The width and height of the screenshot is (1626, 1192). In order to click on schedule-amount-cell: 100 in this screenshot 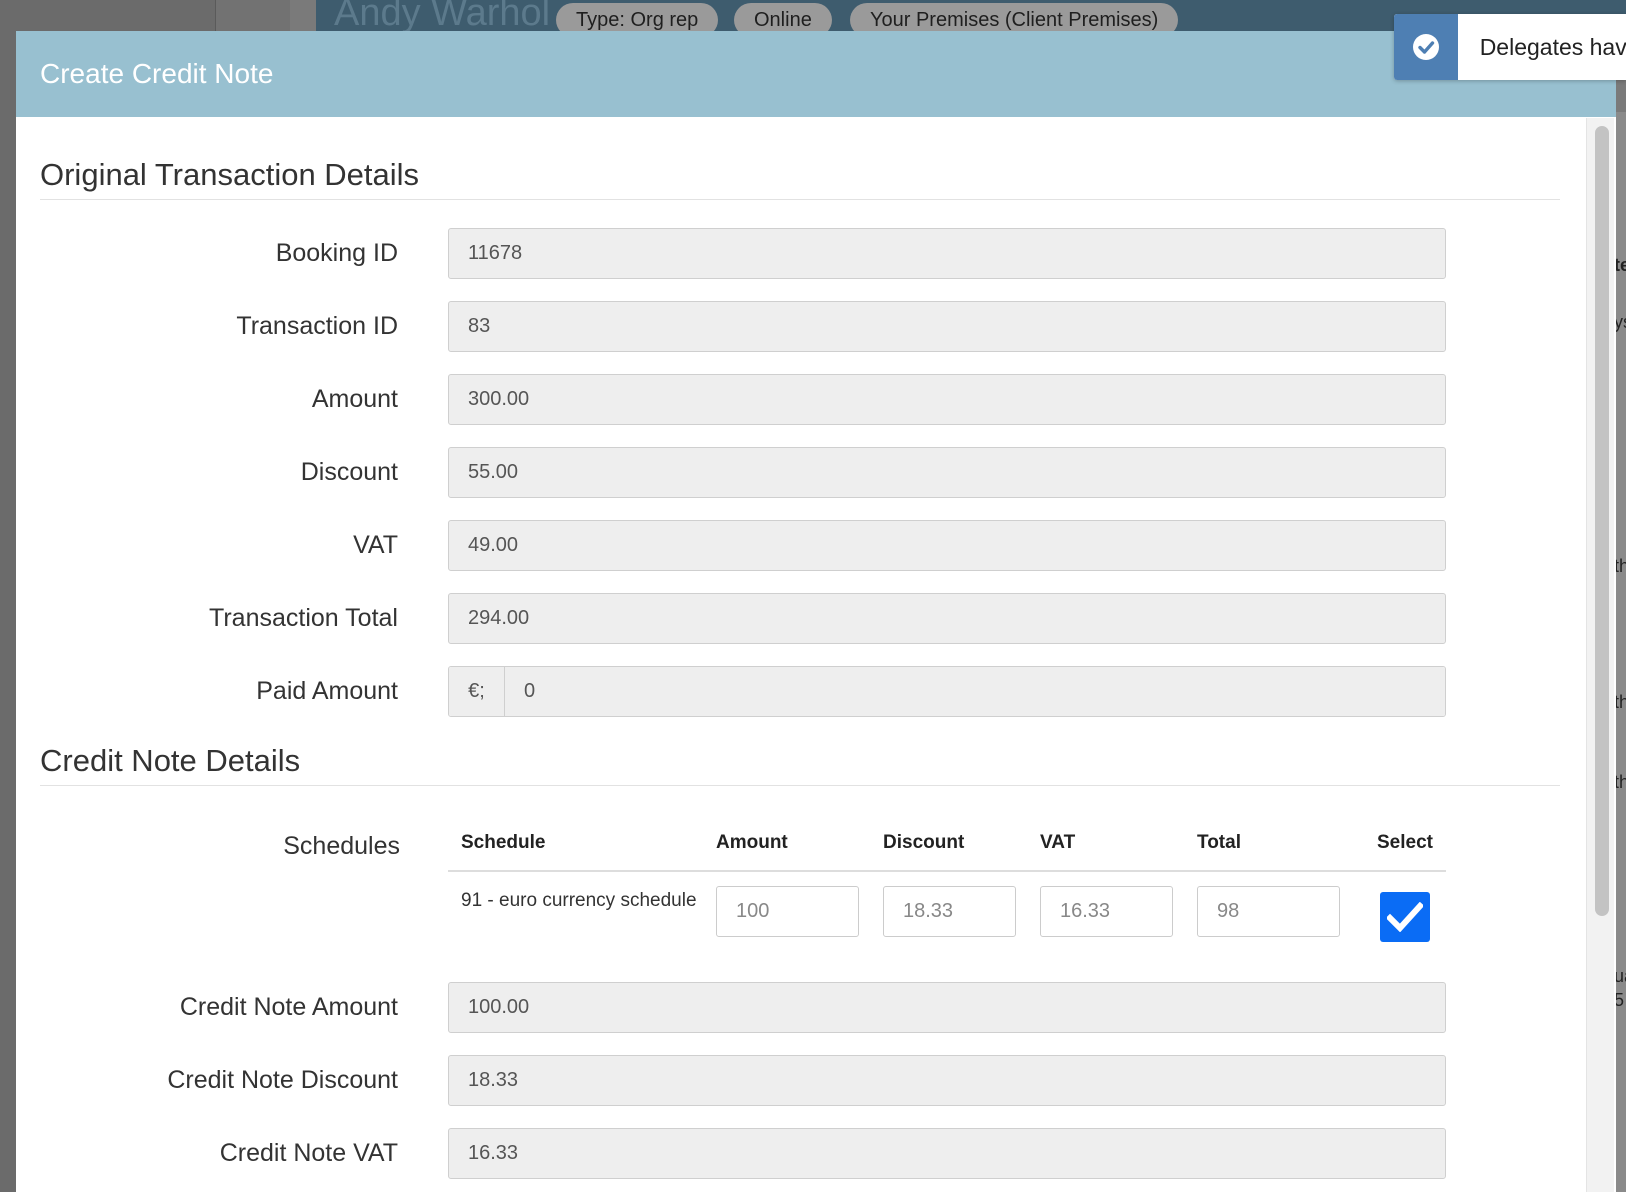, I will do `click(799, 927)`.